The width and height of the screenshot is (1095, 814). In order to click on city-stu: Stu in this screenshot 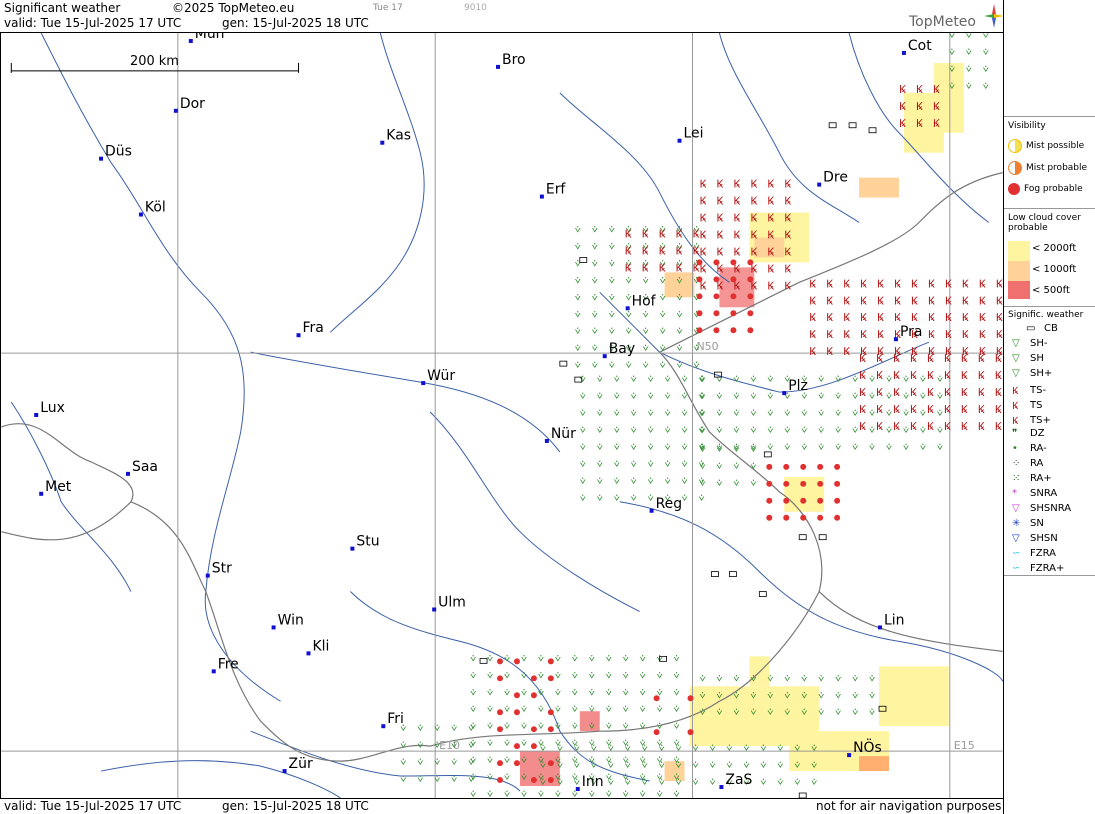, I will do `click(365, 542)`.